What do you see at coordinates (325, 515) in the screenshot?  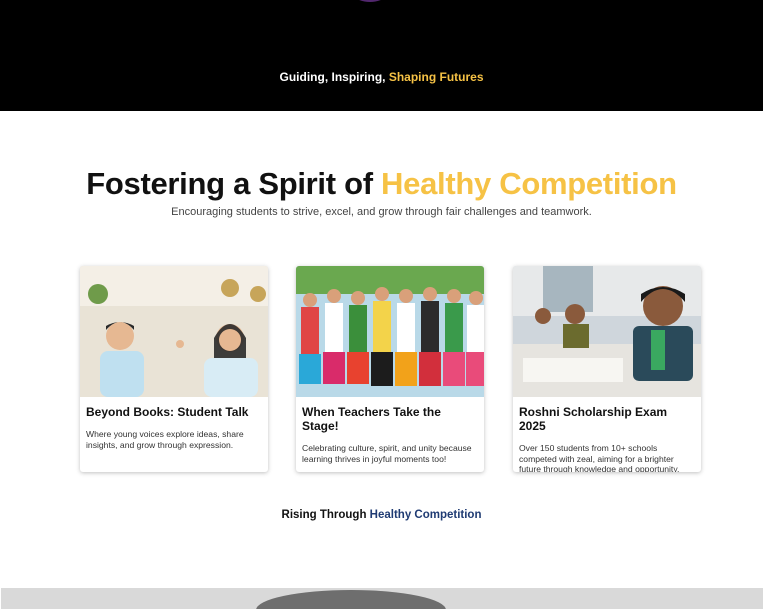 I see `bottom-tagline-text: Rising Through` at bounding box center [325, 515].